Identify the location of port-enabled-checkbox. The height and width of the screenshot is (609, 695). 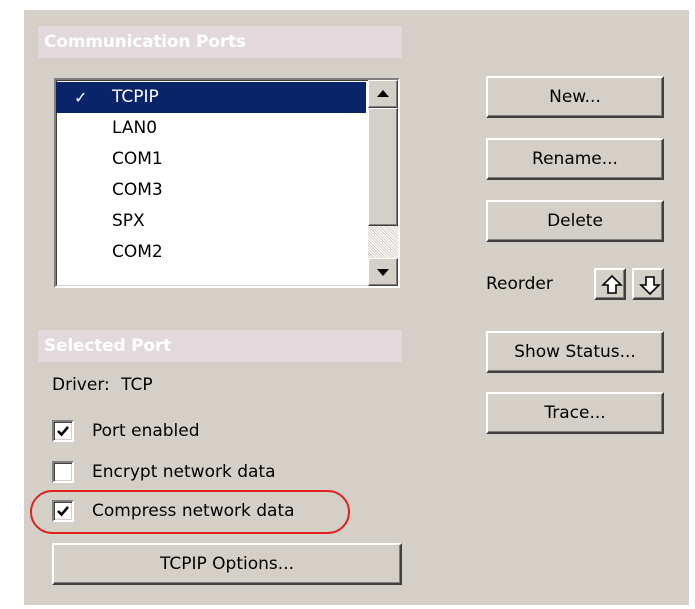
(63, 431).